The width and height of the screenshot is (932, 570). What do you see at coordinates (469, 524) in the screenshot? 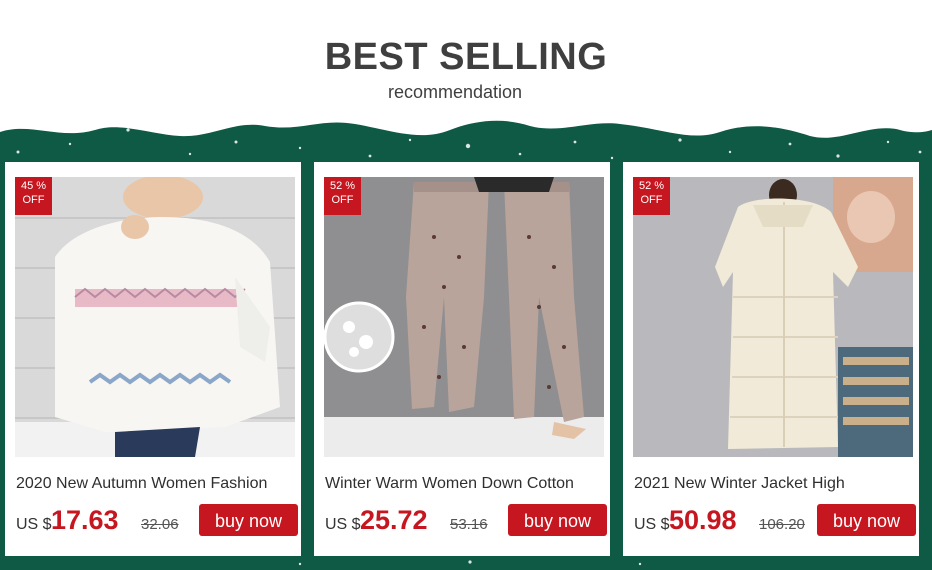
I see `original-price: 53.16` at bounding box center [469, 524].